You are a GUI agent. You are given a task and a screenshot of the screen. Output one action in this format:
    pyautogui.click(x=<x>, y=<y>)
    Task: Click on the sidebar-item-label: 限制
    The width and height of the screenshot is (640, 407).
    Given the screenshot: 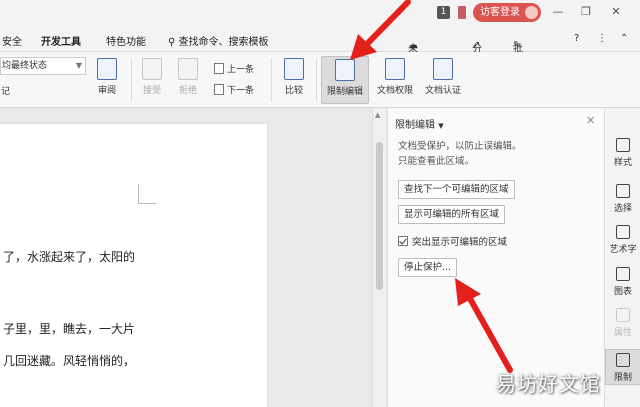 What is the action you would take?
    pyautogui.click(x=622, y=378)
    